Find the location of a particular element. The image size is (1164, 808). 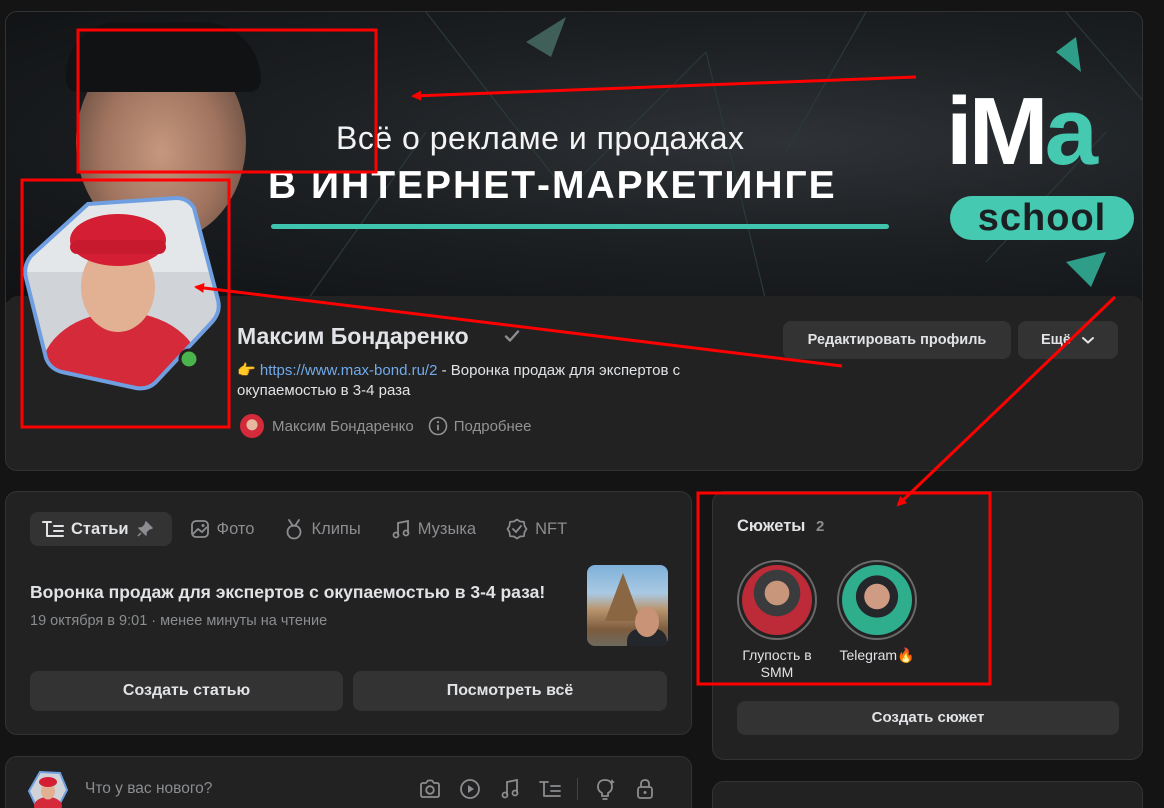

profile-avatar is located at coordinates (122, 289).